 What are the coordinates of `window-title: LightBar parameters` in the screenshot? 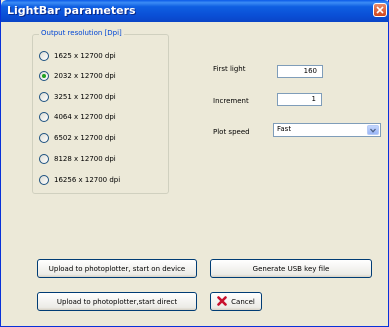 It's located at (71, 10).